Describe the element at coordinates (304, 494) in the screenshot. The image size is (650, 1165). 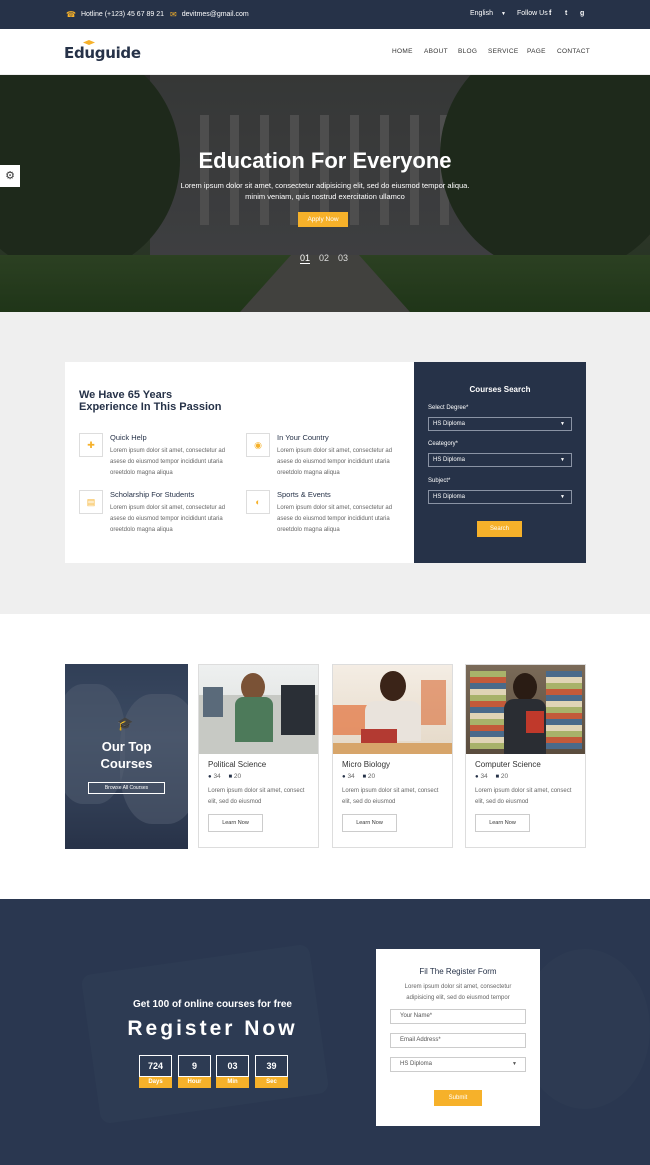
I see `feature-title: Sports & Events` at that location.